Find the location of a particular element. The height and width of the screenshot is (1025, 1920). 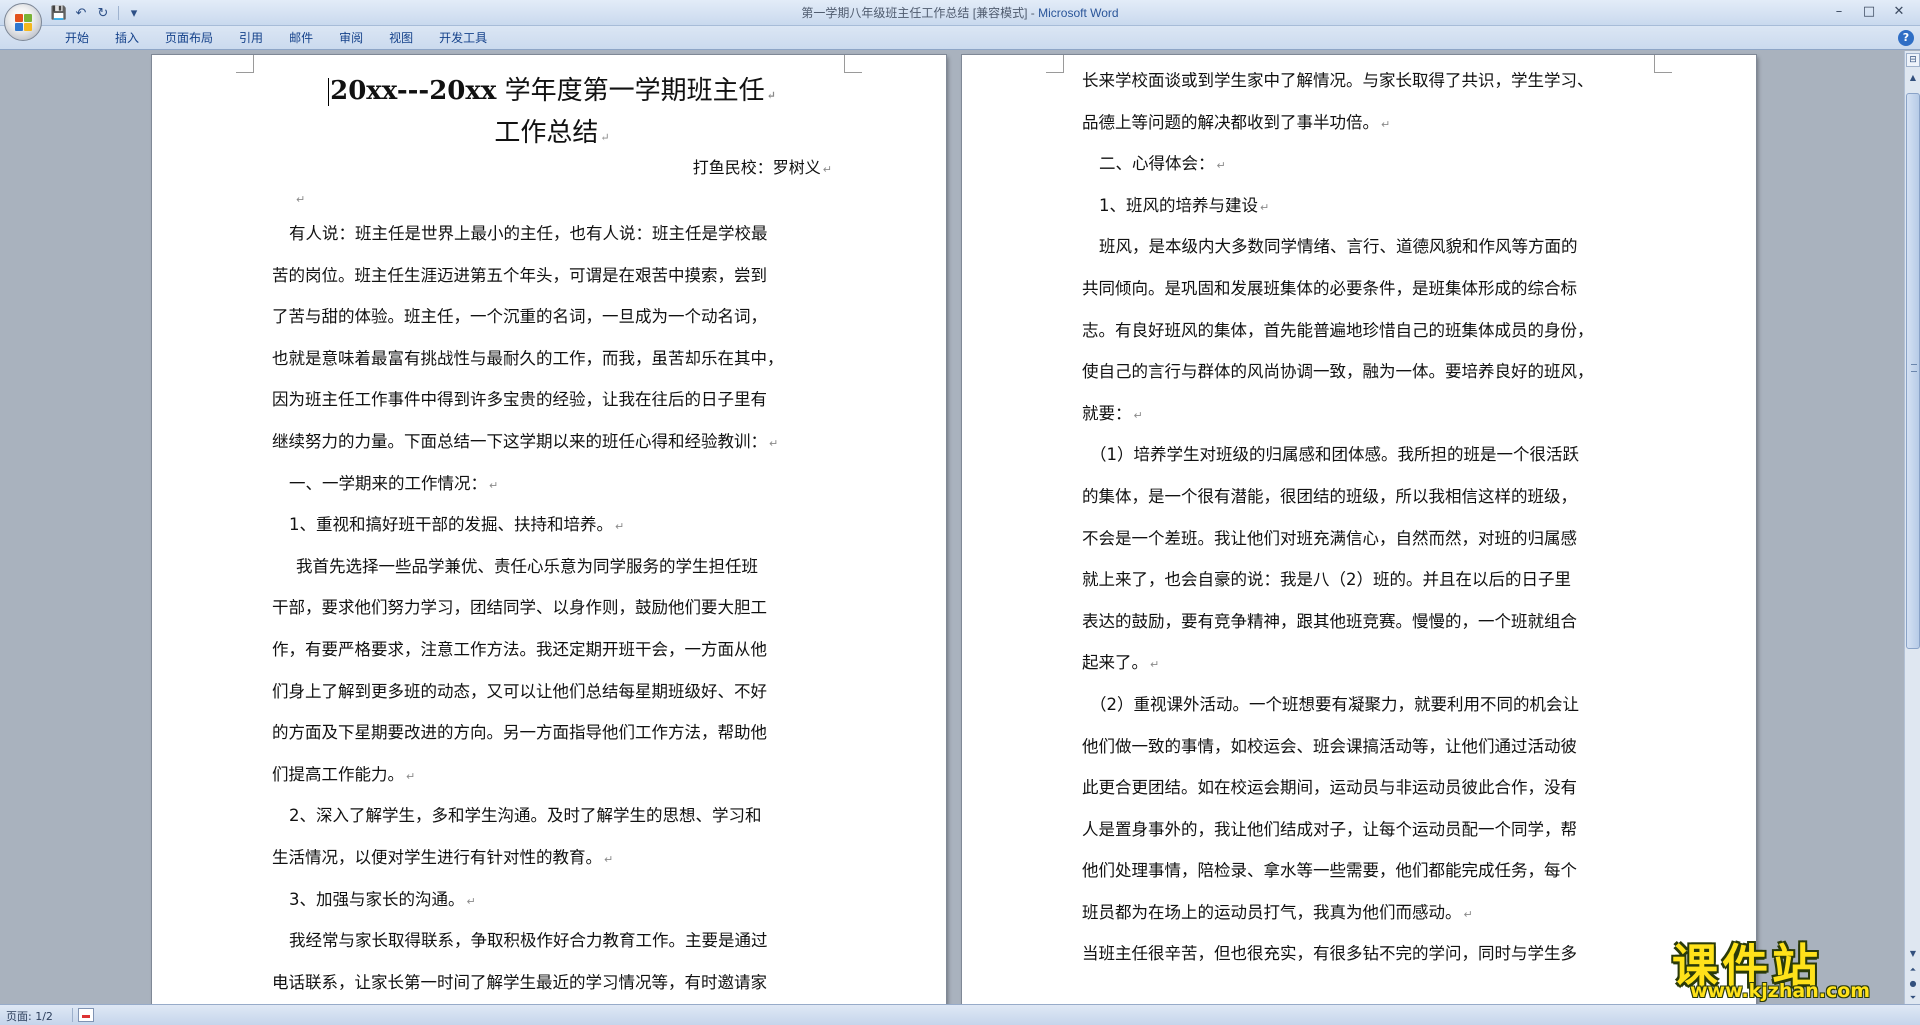

text-line: 电话联系，让家长第一时间了解学生最近的学习情况等，有时邀请家 is located at coordinates (552, 983).